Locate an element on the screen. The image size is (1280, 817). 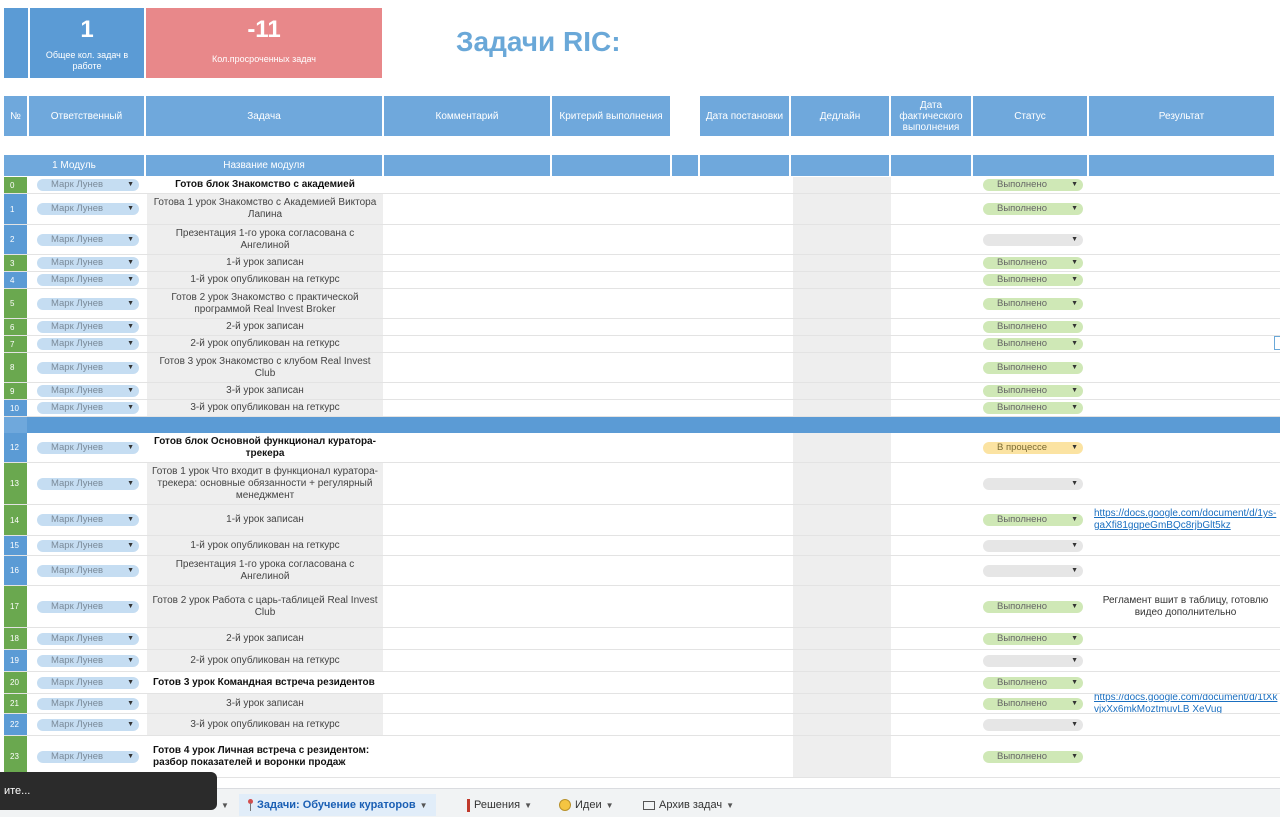
module-header-module: 1 Модуль is located at coordinates (75, 165).